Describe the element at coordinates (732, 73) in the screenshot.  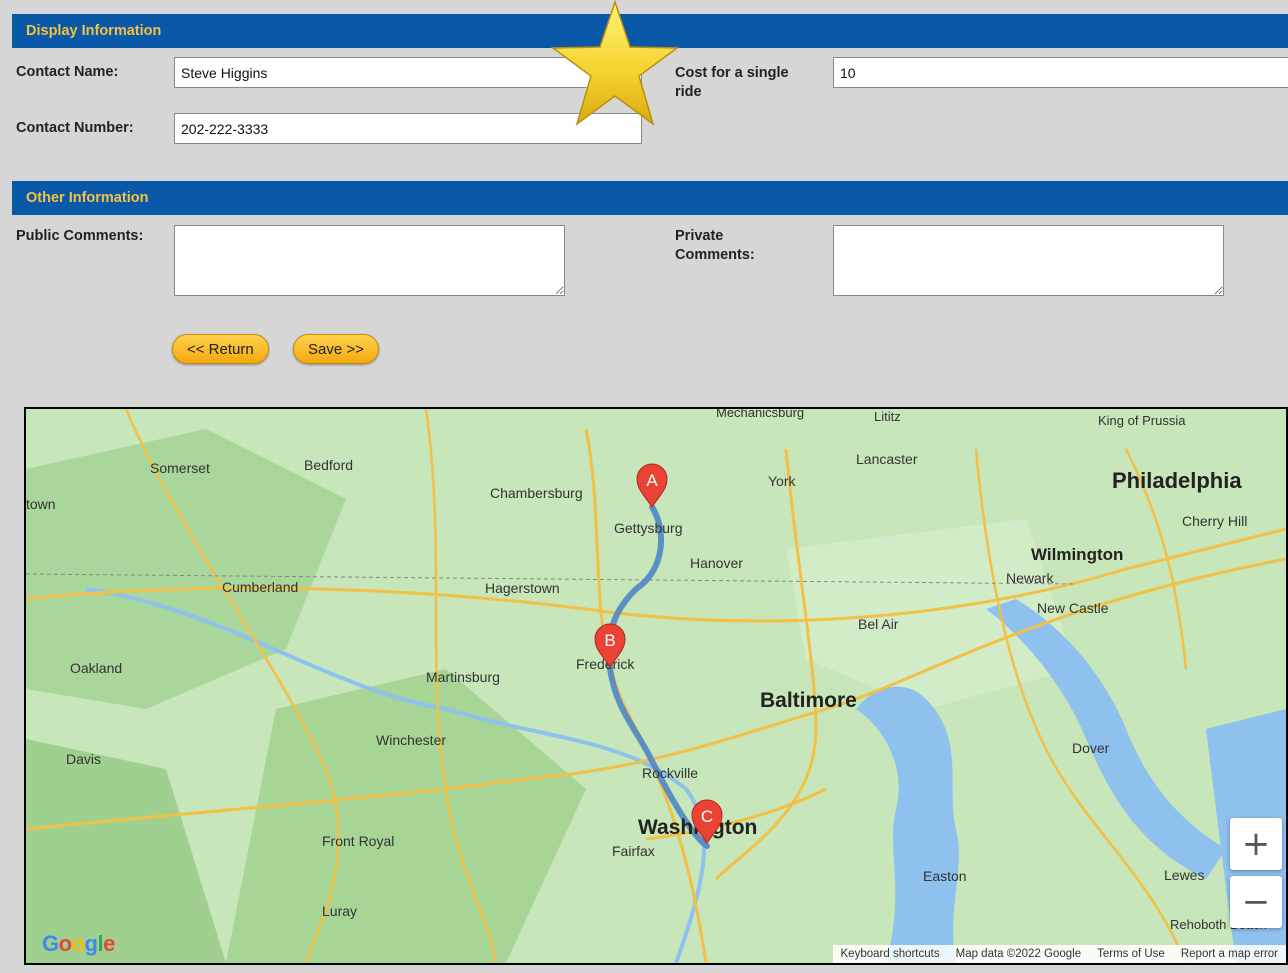
I see `cost-label-line1: Cost for a single` at that location.